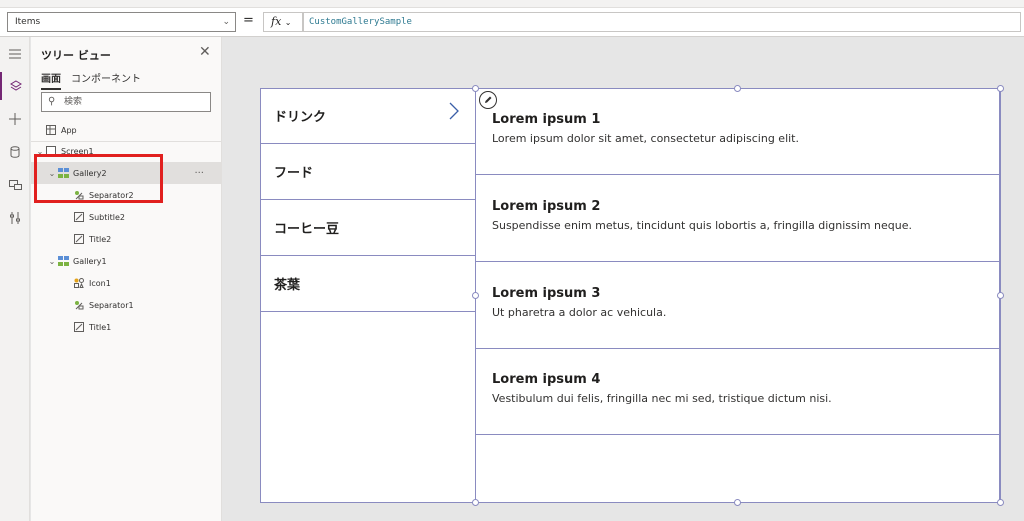  I want to click on tree-node-label: App, so click(69, 130).